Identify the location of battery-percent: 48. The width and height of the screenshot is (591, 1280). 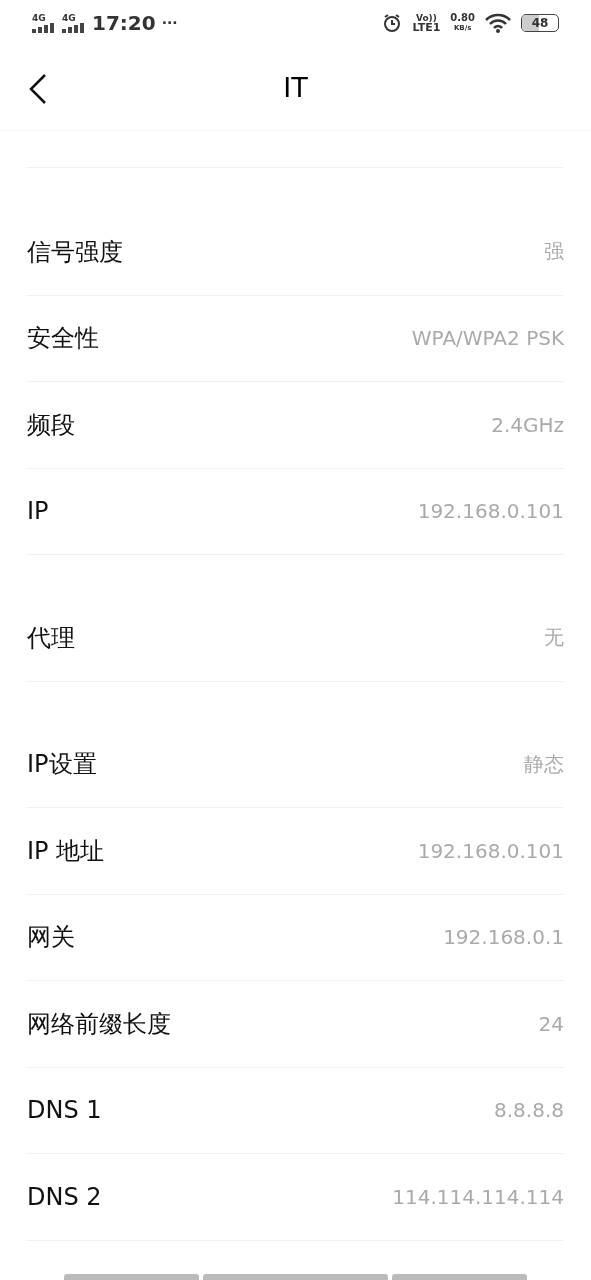
(540, 22).